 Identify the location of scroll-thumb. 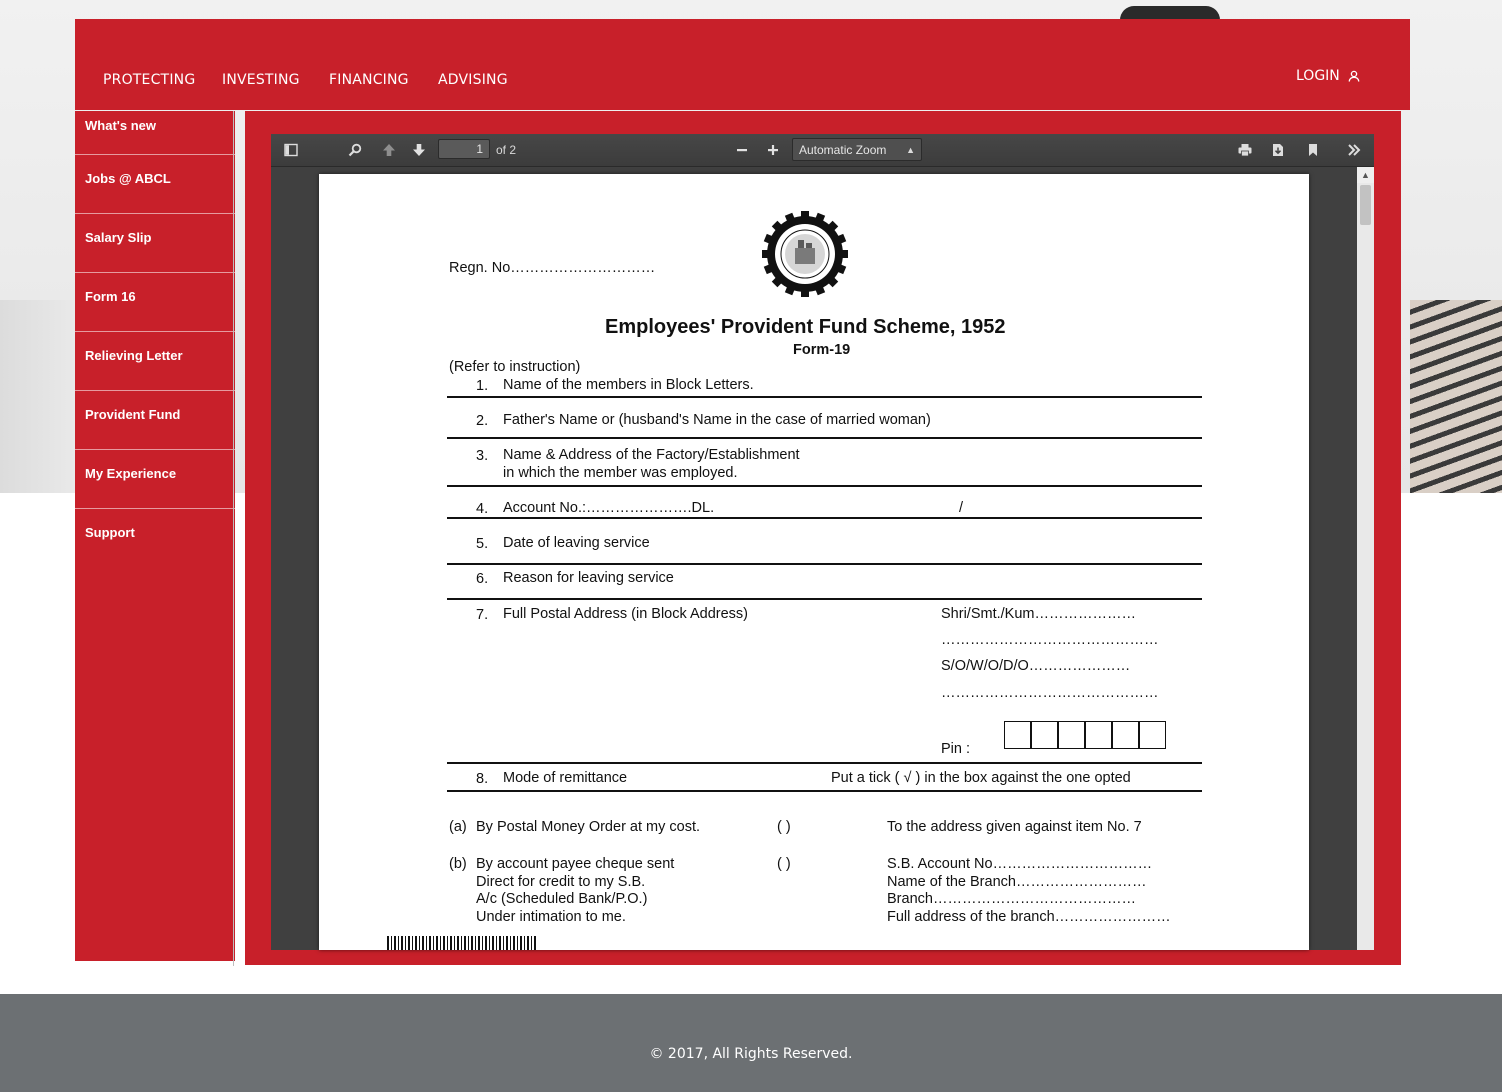
(1365, 205).